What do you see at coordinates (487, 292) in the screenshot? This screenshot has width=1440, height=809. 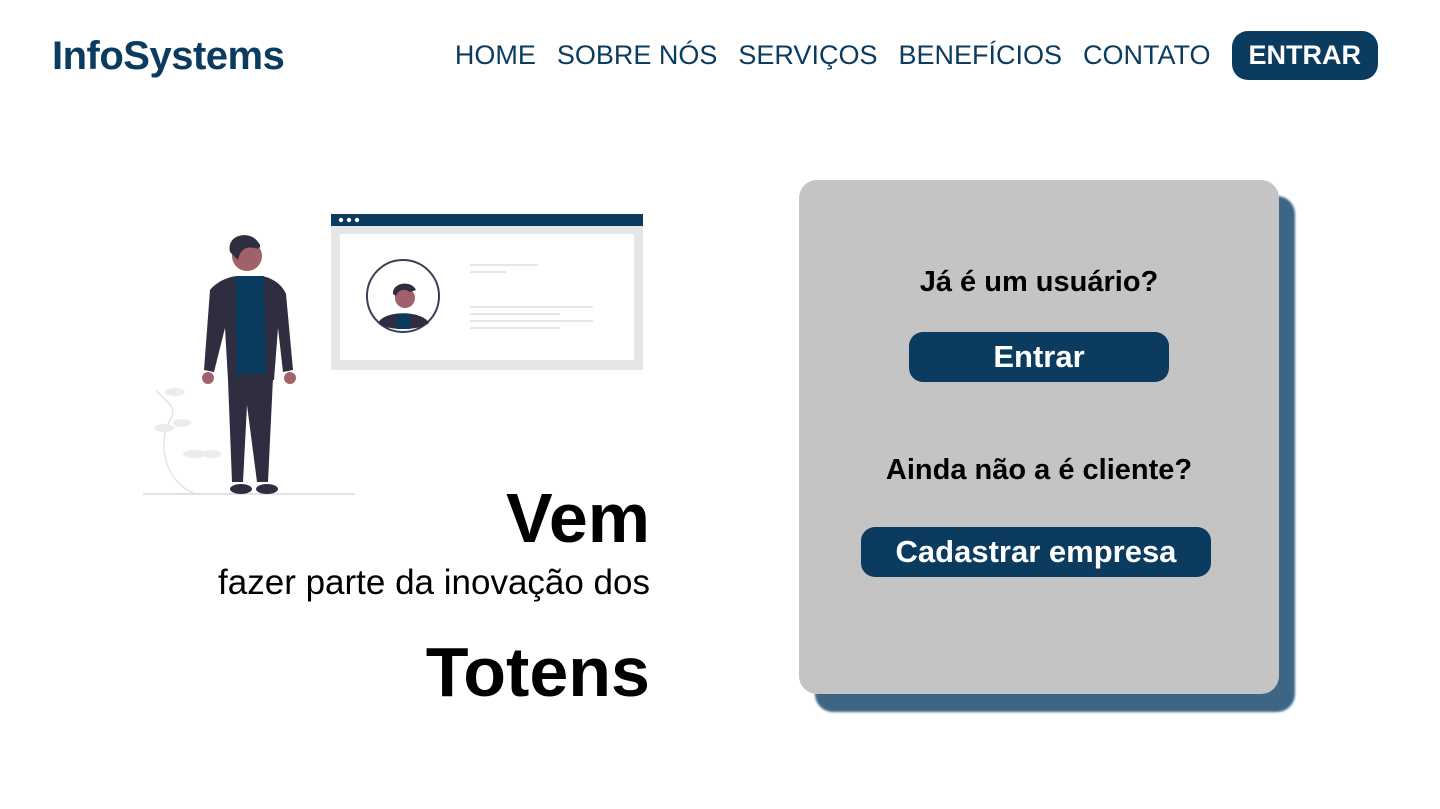 I see `browser-window-illustration` at bounding box center [487, 292].